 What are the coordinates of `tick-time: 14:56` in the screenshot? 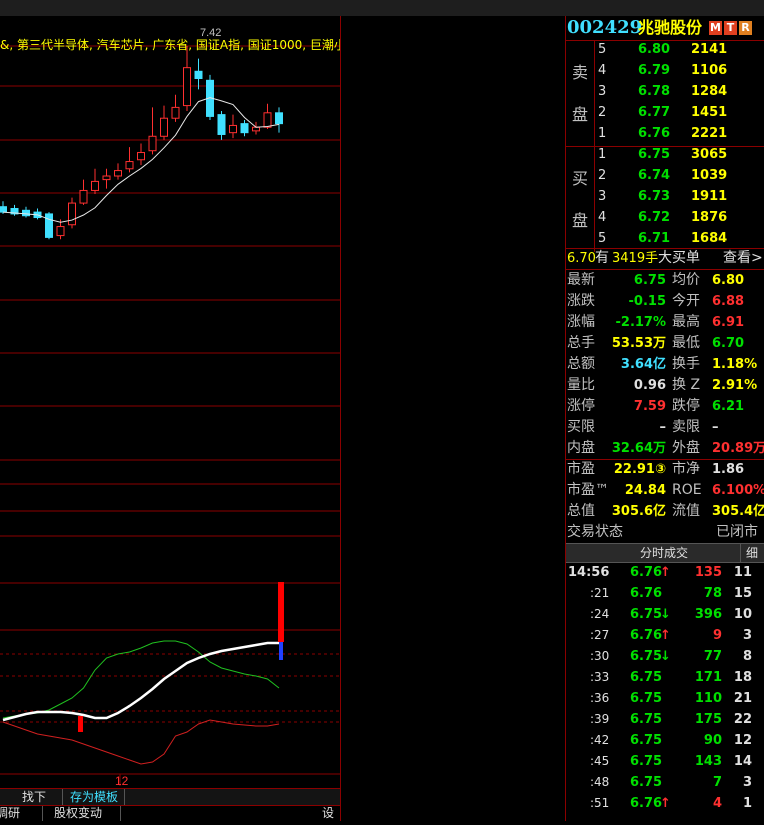 It's located at (589, 572).